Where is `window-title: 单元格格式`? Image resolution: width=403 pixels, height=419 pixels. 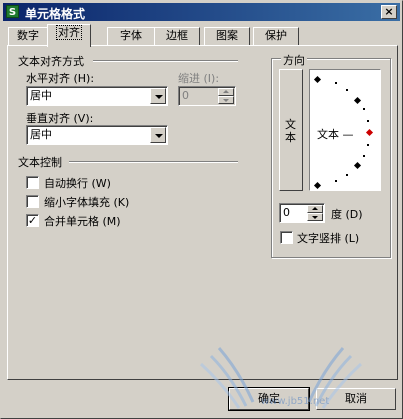
window-title: 单元格格式 is located at coordinates (55, 14).